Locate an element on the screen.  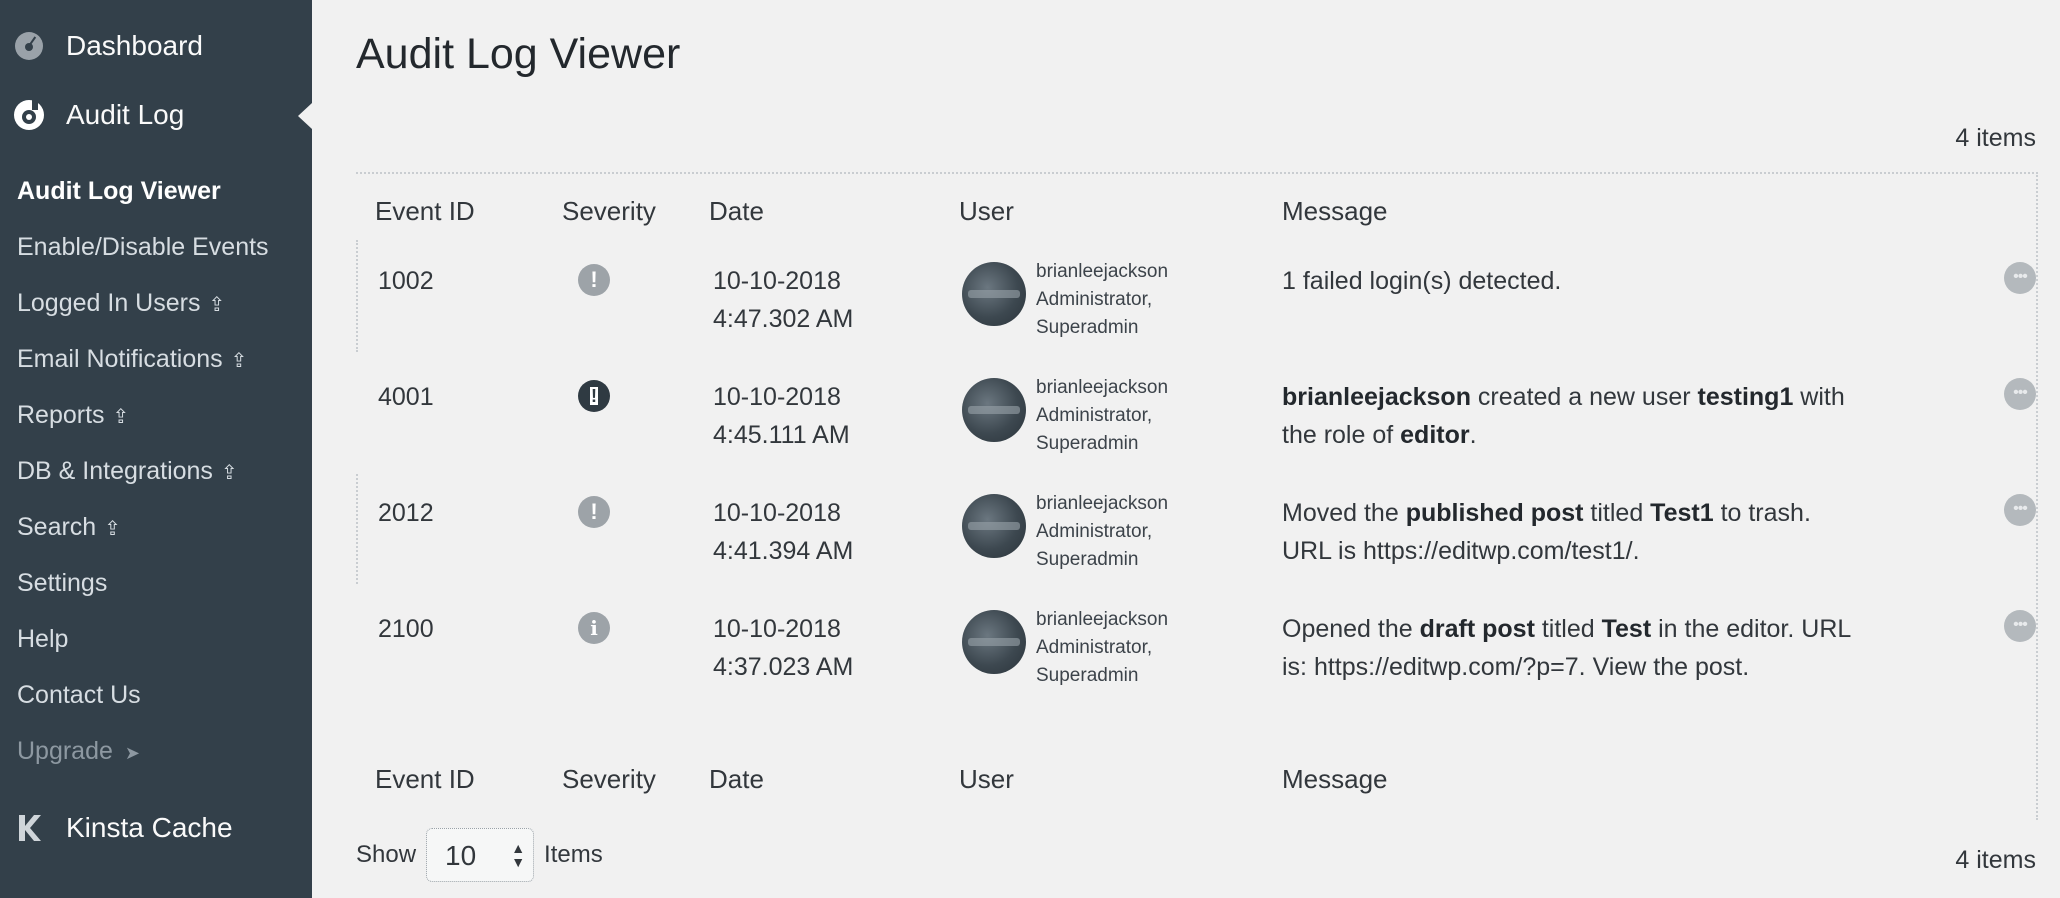
event-id: 1002 is located at coordinates (406, 281).